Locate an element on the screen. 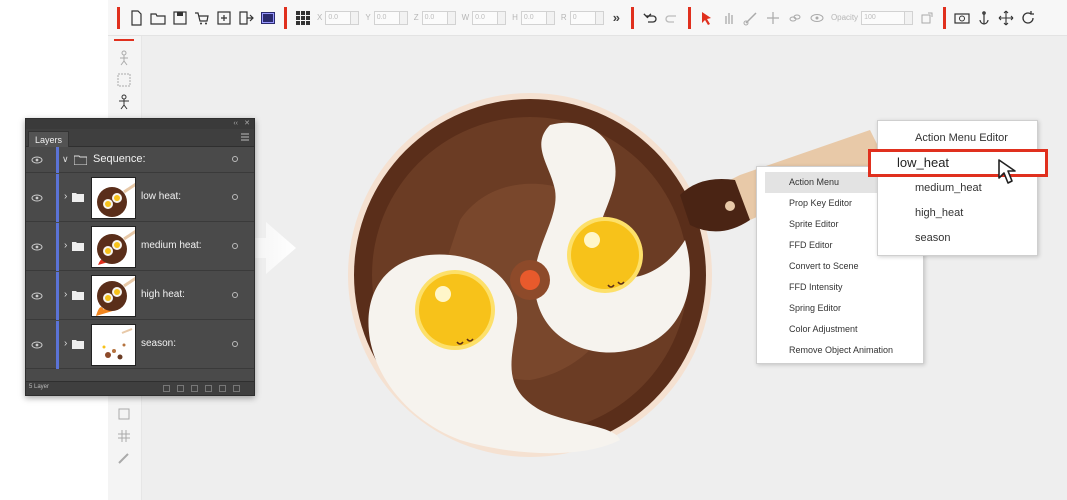  field-r: R0 is located at coordinates (582, 17).